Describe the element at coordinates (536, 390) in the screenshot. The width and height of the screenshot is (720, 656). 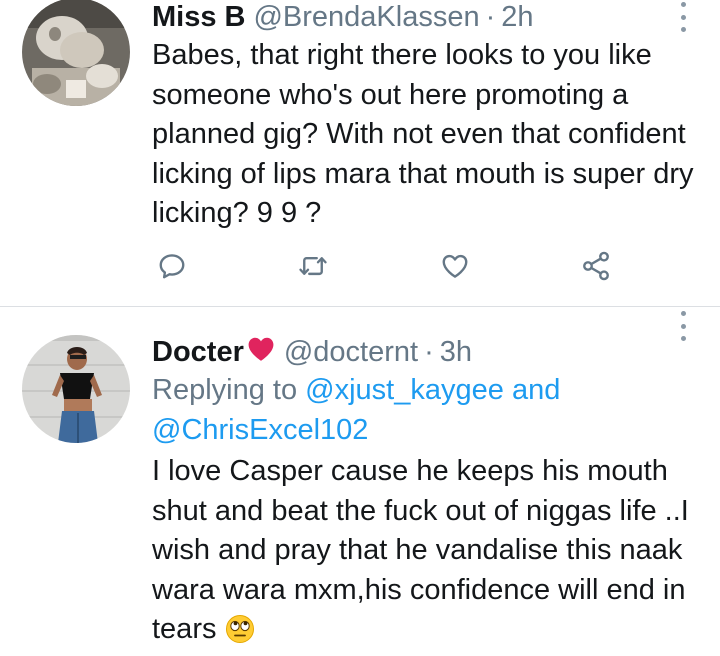
I see `replying-and: and` at that location.